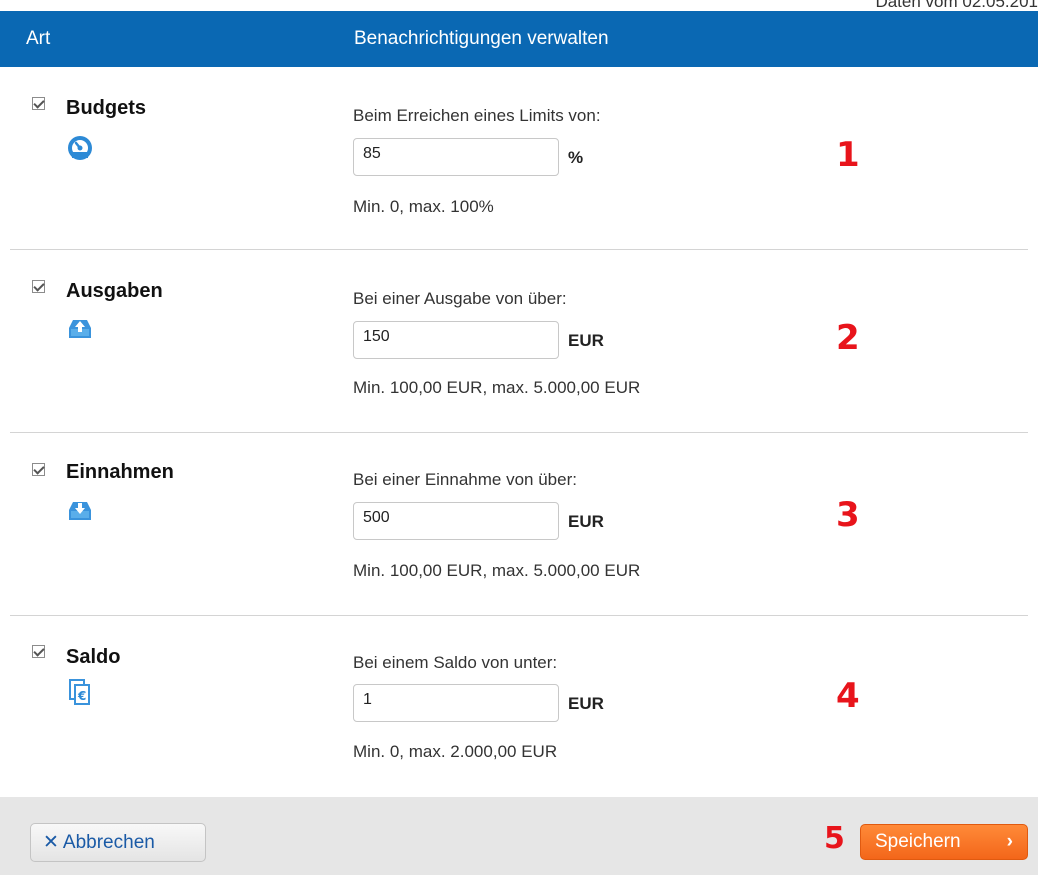 The height and width of the screenshot is (875, 1038). I want to click on row-title: Saldo, so click(93, 657).